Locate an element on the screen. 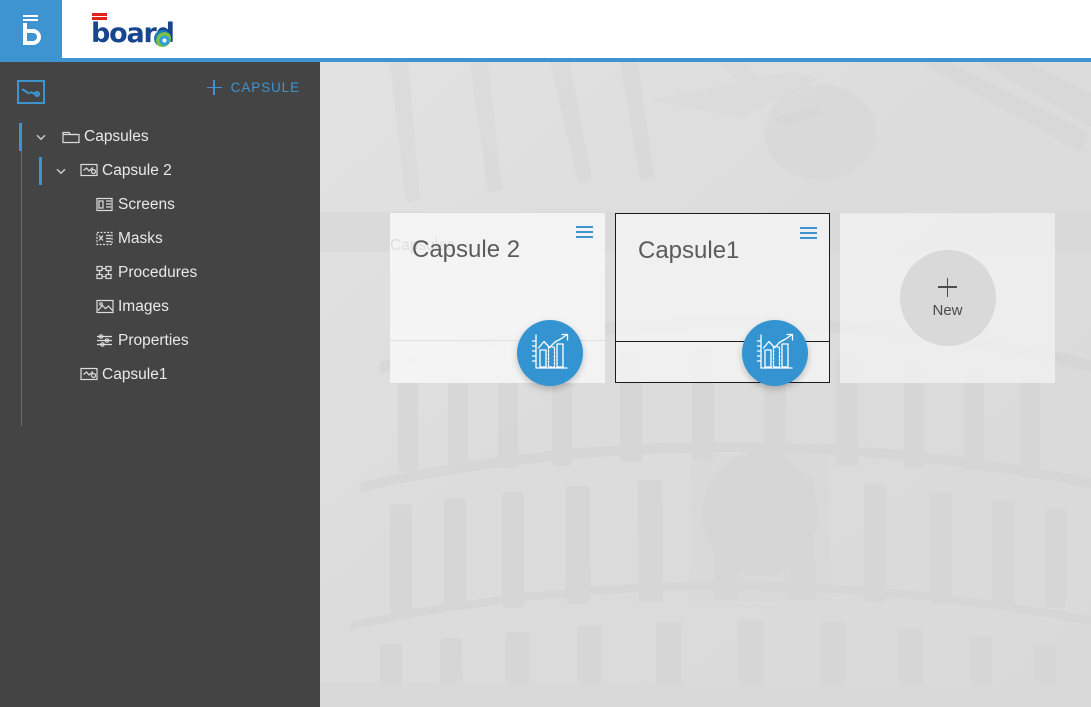 Image resolution: width=1091 pixels, height=707 pixels. new-capsule-card: New is located at coordinates (947, 298).